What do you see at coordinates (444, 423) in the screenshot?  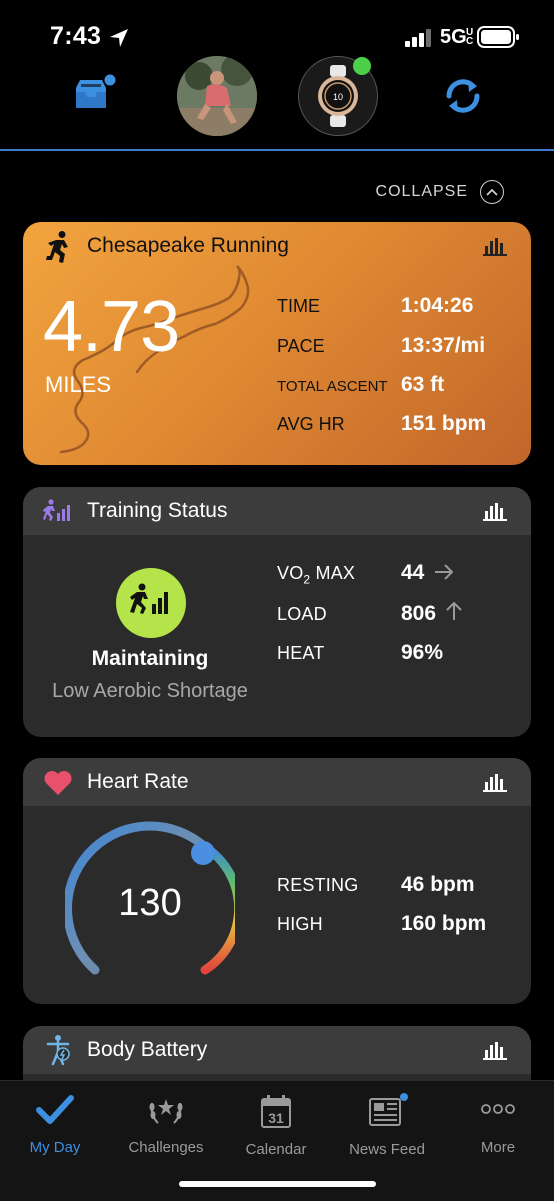 I see `stat-value-avg-hr: 151 bpm` at bounding box center [444, 423].